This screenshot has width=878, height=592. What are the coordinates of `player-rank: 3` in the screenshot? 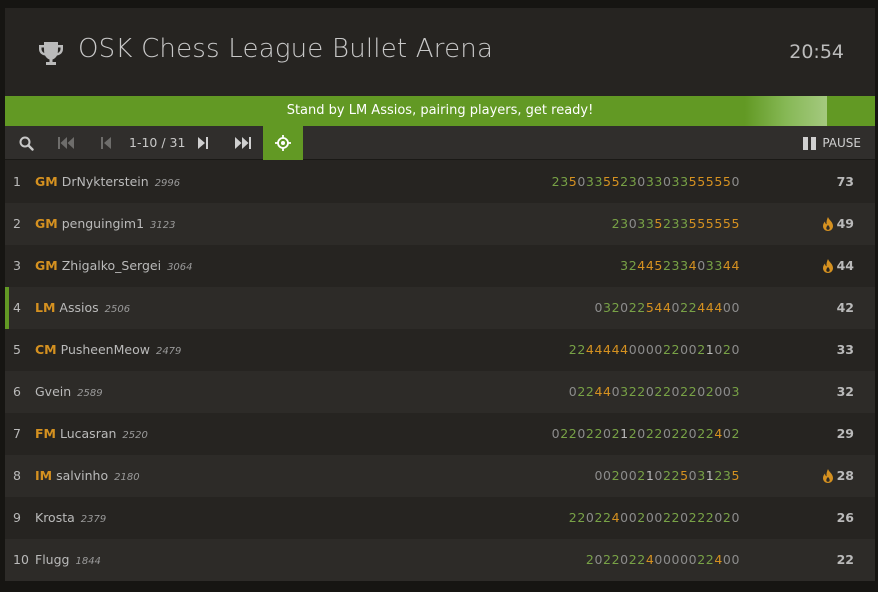 It's located at (17, 265).